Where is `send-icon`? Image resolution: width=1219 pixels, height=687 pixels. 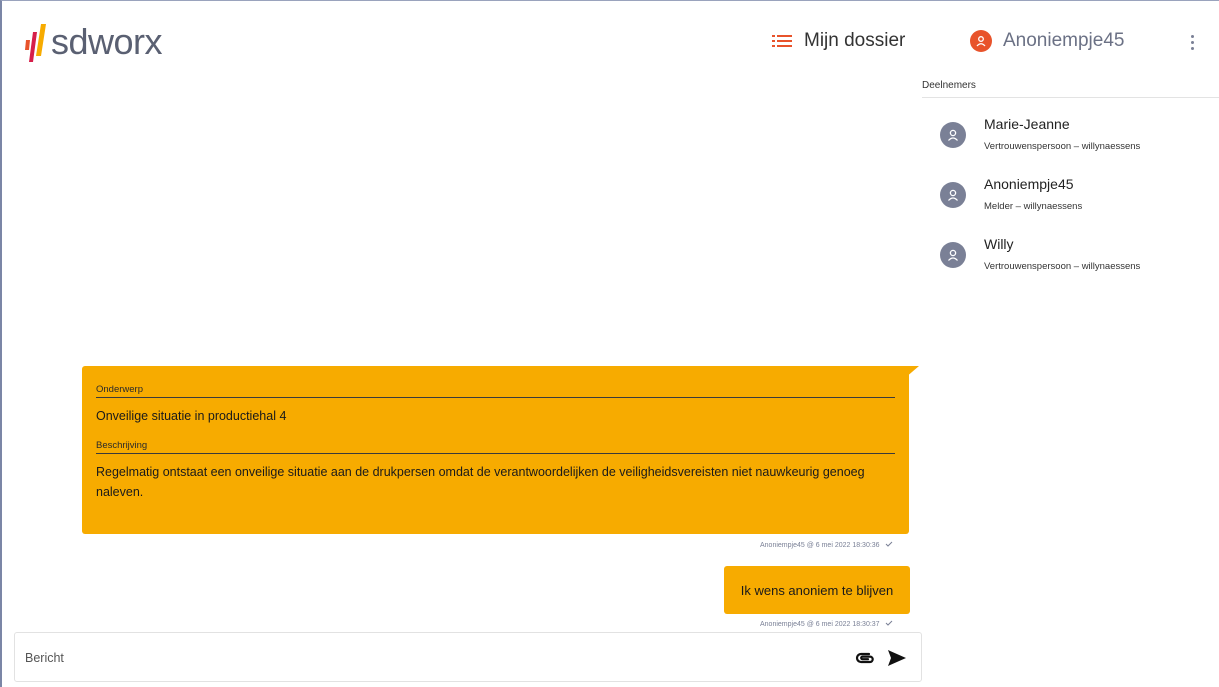 send-icon is located at coordinates (897, 658).